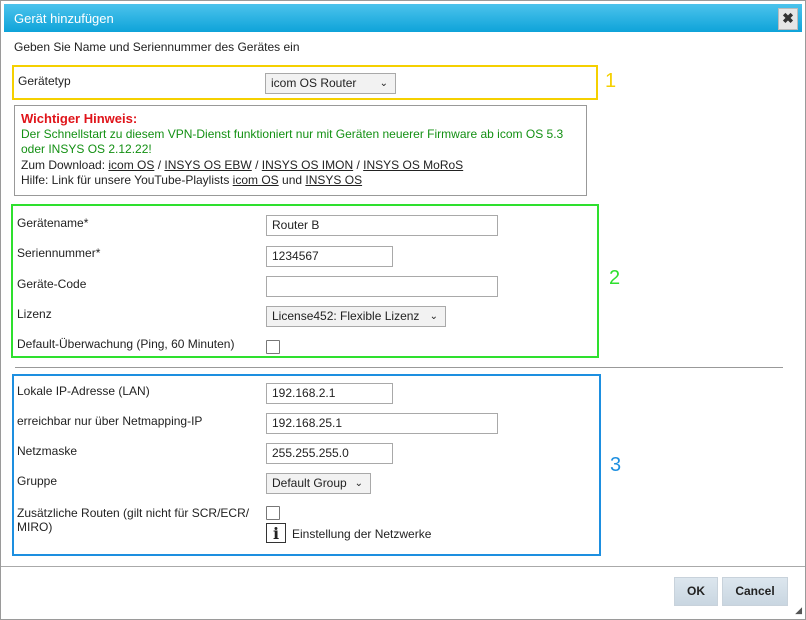 The height and width of the screenshot is (620, 806). I want to click on device-type-label: Gerätetyp, so click(44, 81).